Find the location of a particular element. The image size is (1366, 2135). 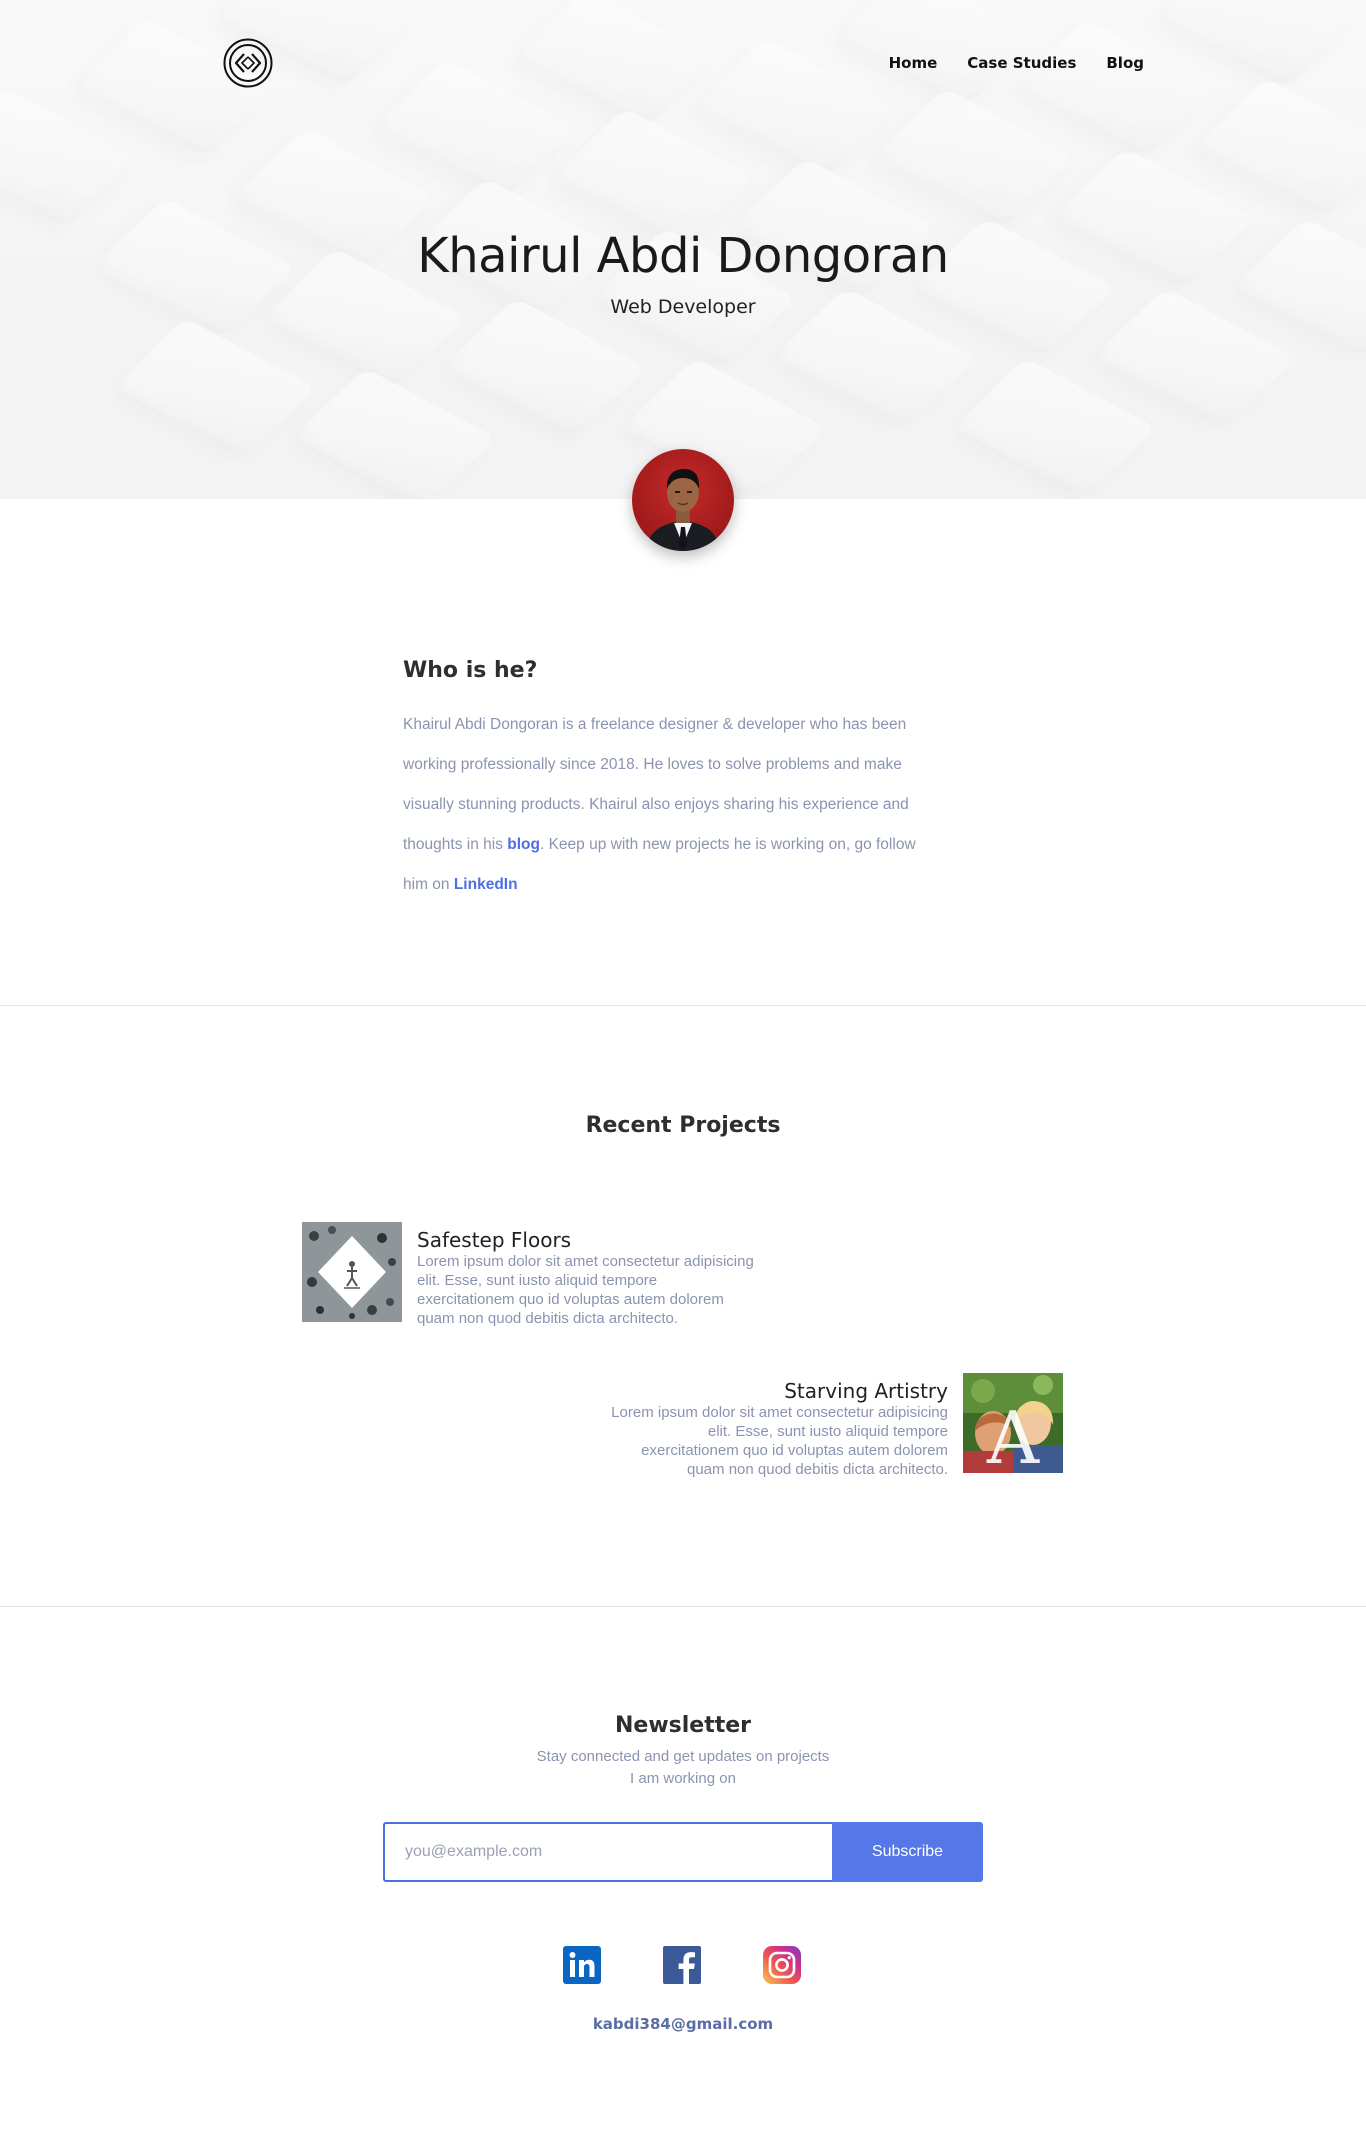

main-nav: Home Case Studies Blog is located at coordinates (1016, 63).